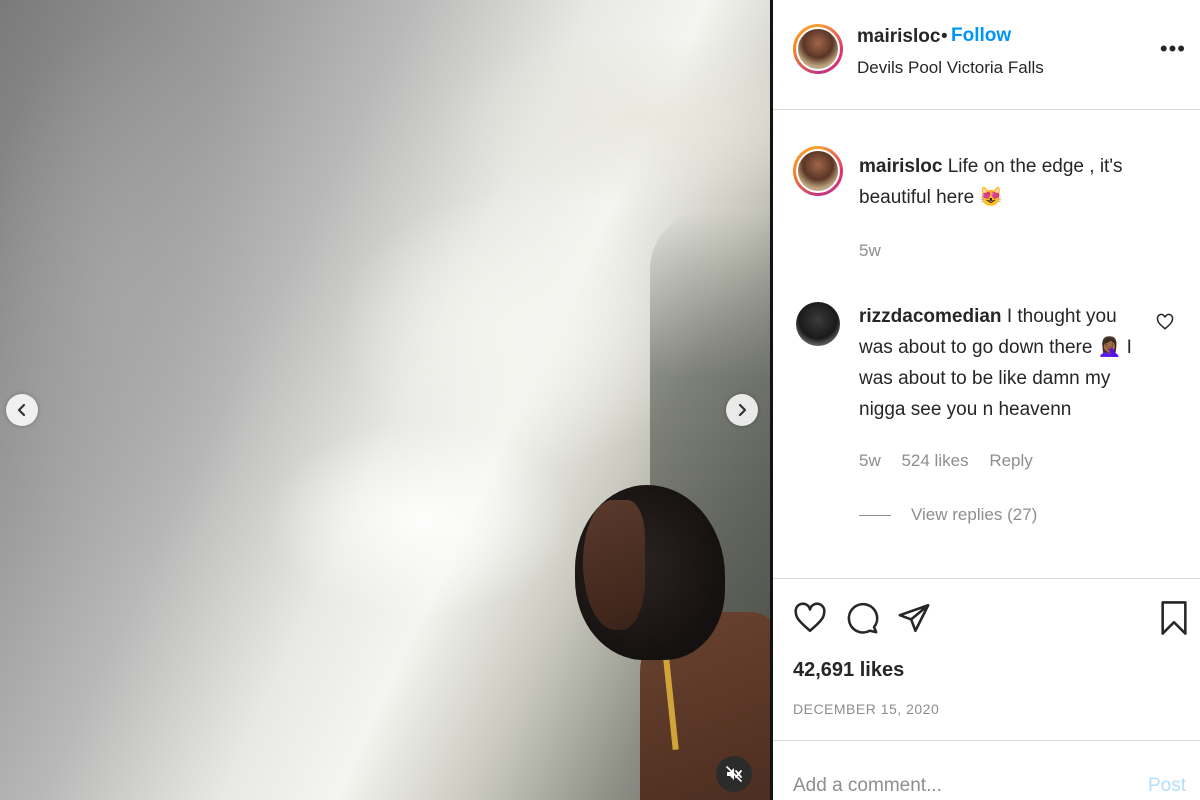 This screenshot has height=800, width=1200. I want to click on commenter-username: rizzdacomedian, so click(930, 316).